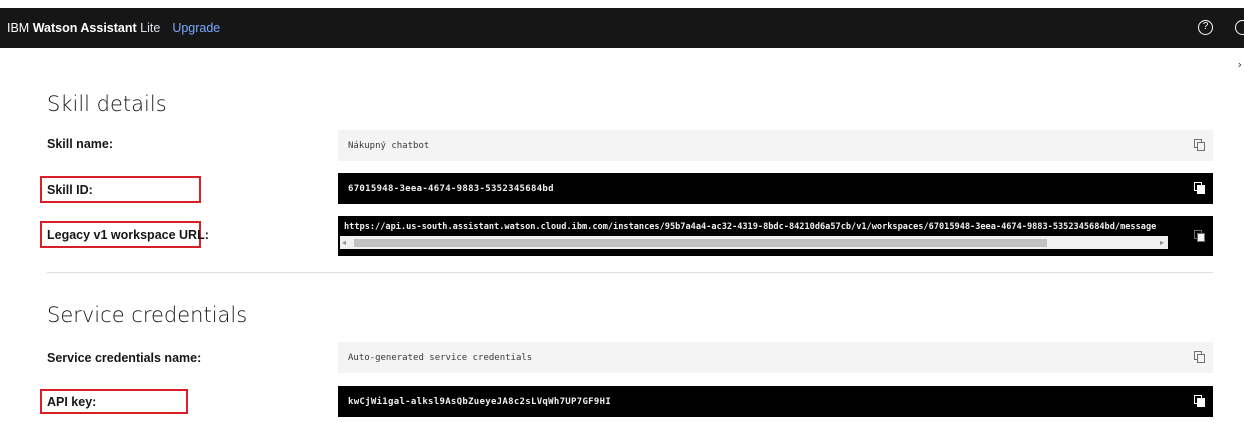  Describe the element at coordinates (622, 28) in the screenshot. I see `top-navigation-bar: IBM Watson Assistant Lite Upgrade ?` at that location.